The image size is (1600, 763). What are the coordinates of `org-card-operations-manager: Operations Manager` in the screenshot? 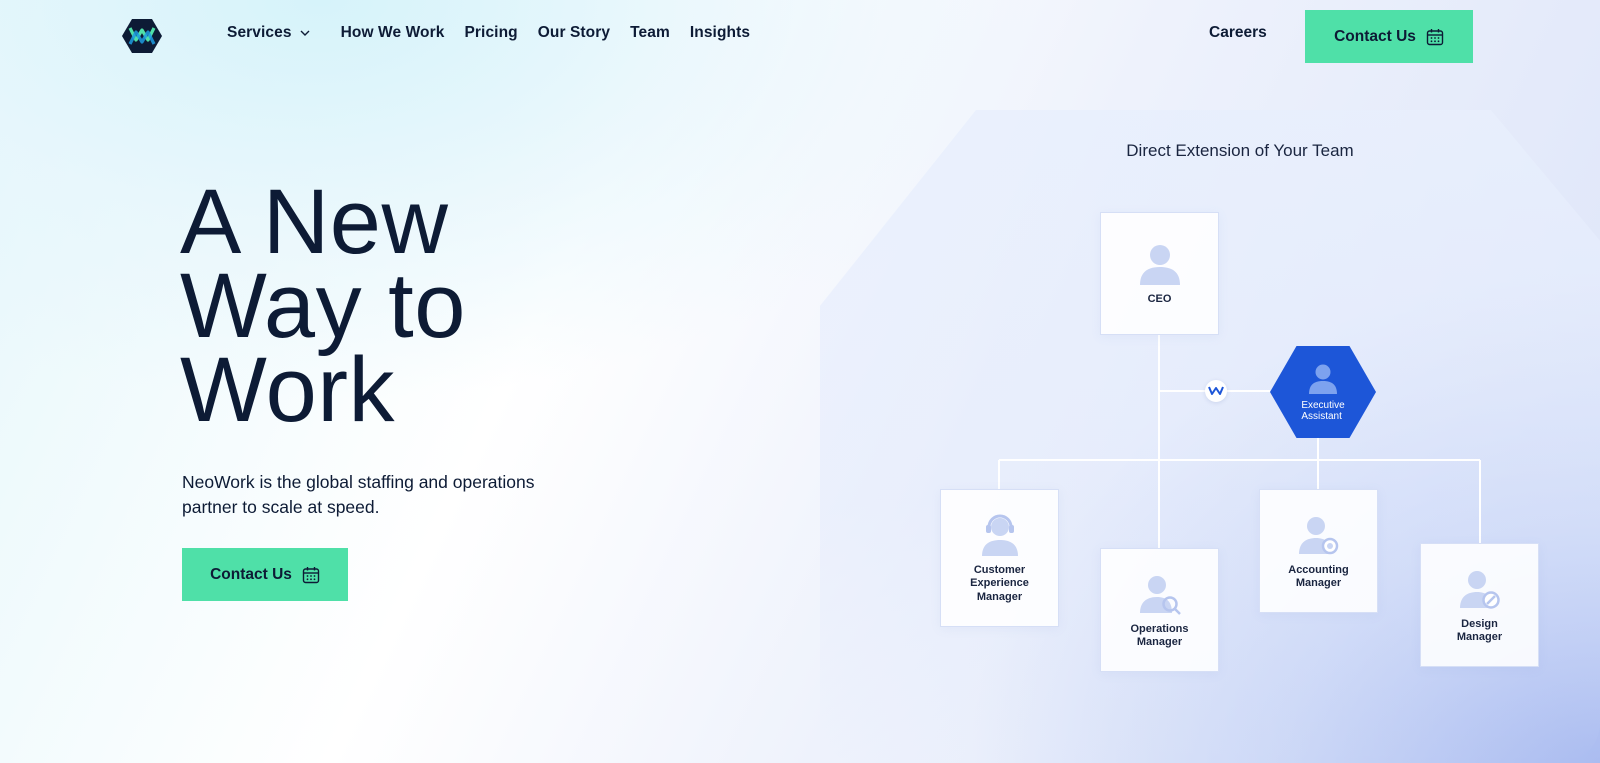 It's located at (1159, 610).